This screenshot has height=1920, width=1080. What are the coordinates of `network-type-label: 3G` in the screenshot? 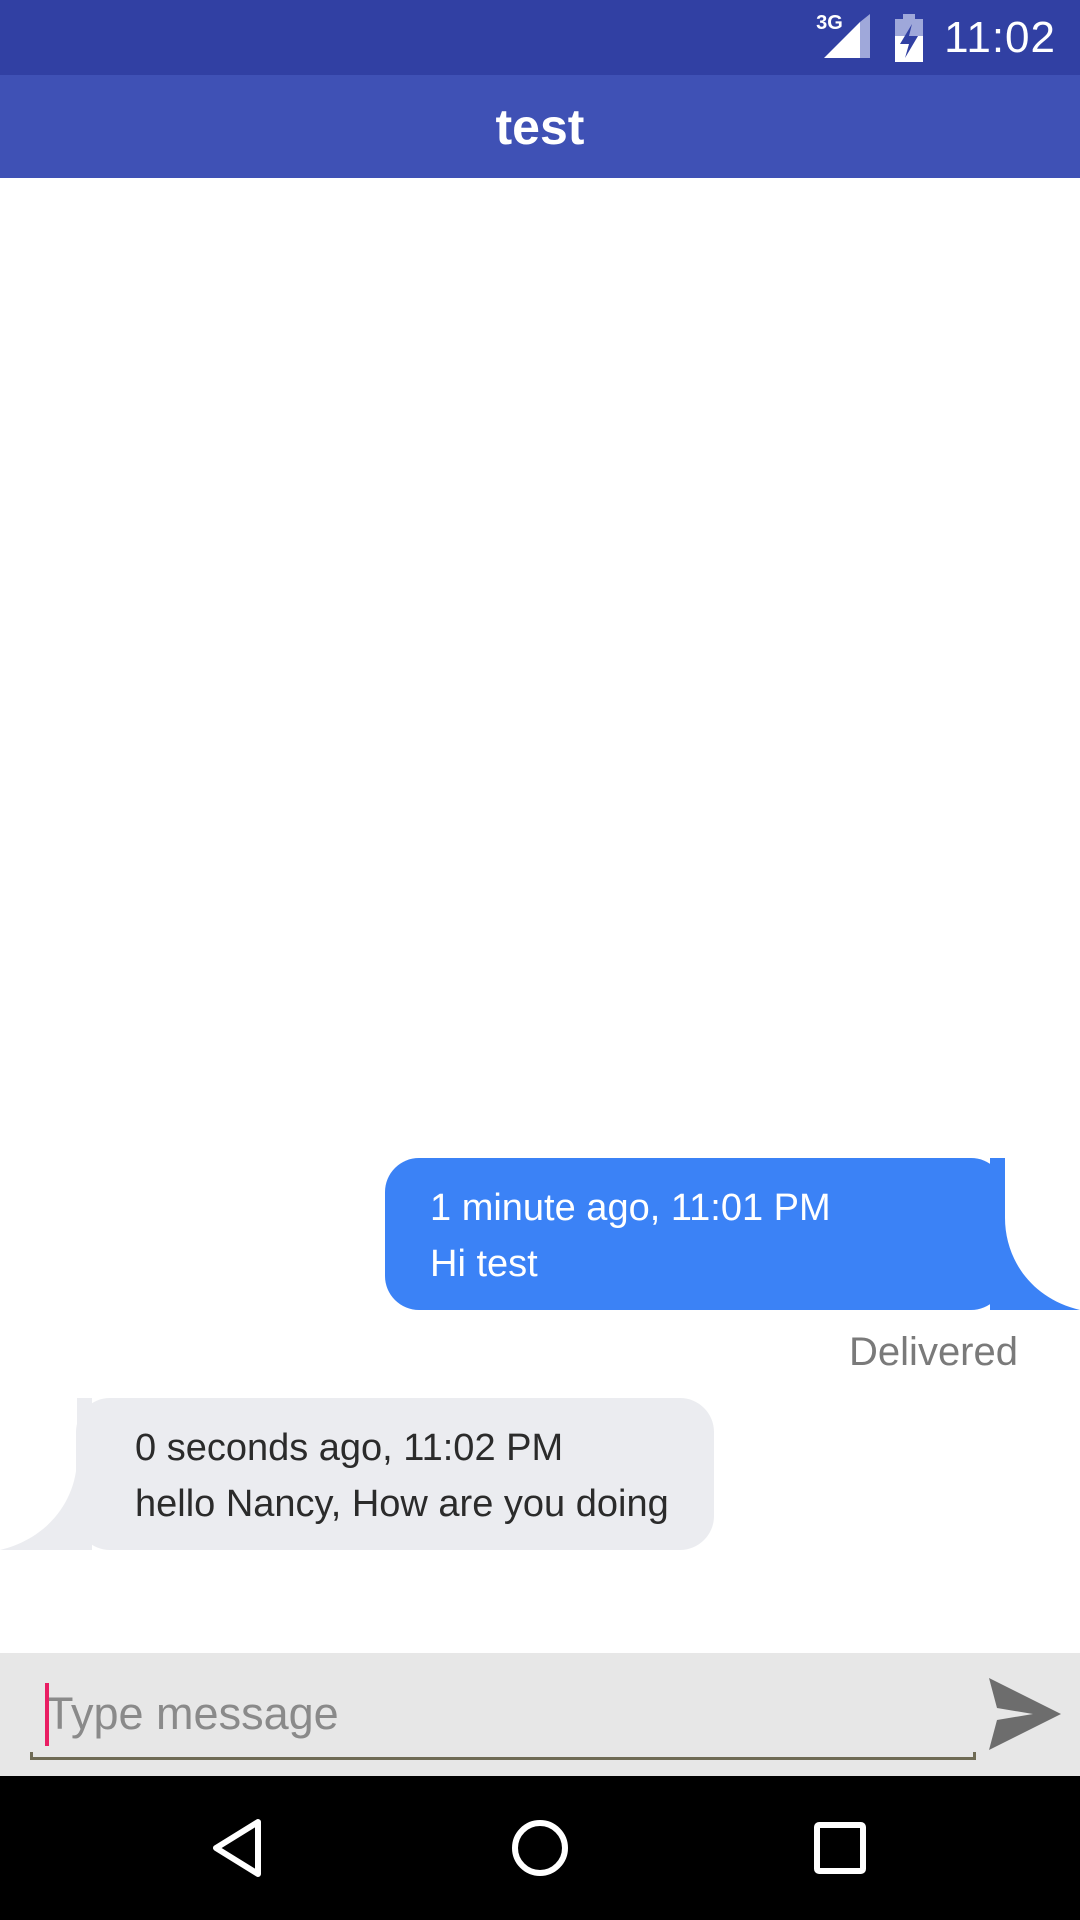 It's located at (829, 22).